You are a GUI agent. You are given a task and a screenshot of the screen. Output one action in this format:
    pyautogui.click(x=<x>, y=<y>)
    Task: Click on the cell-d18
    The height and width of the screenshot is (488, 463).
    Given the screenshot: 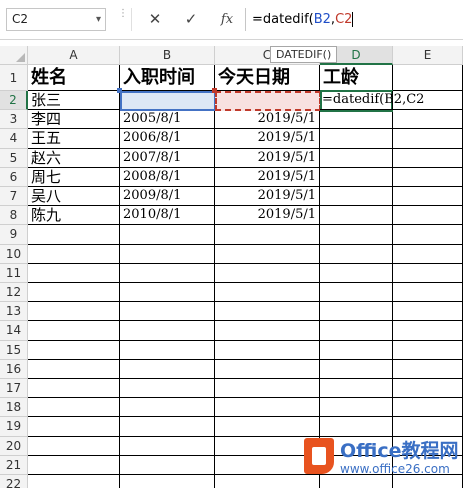 What is the action you would take?
    pyautogui.click(x=356, y=408)
    